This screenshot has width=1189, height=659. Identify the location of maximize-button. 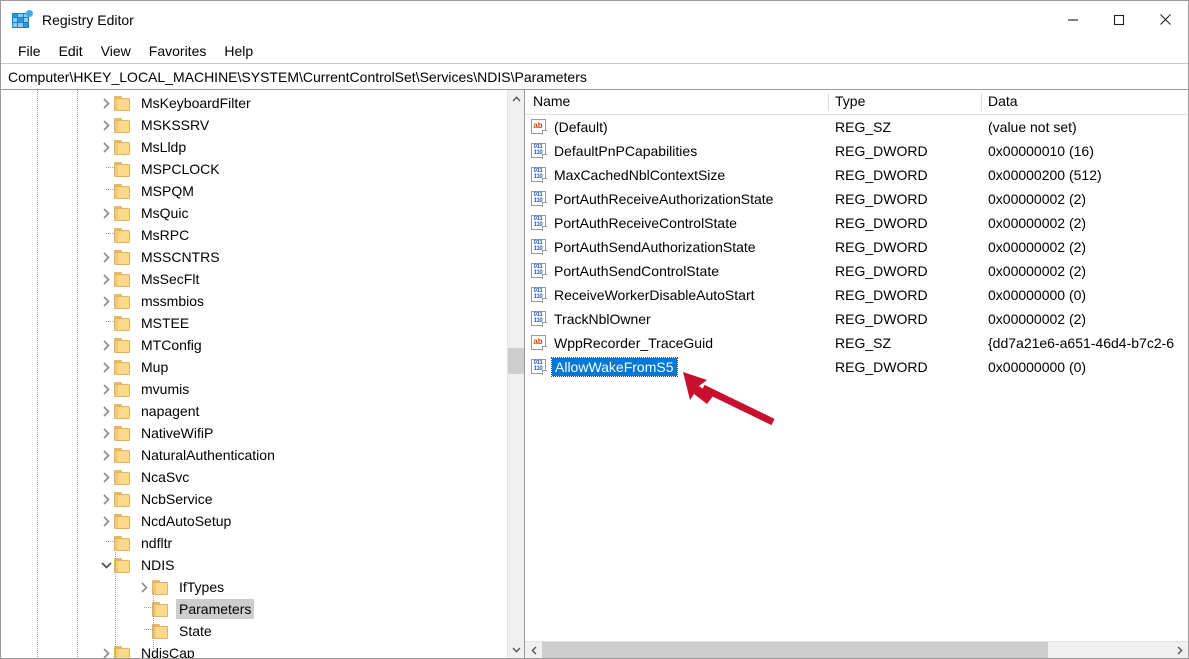
(1119, 19).